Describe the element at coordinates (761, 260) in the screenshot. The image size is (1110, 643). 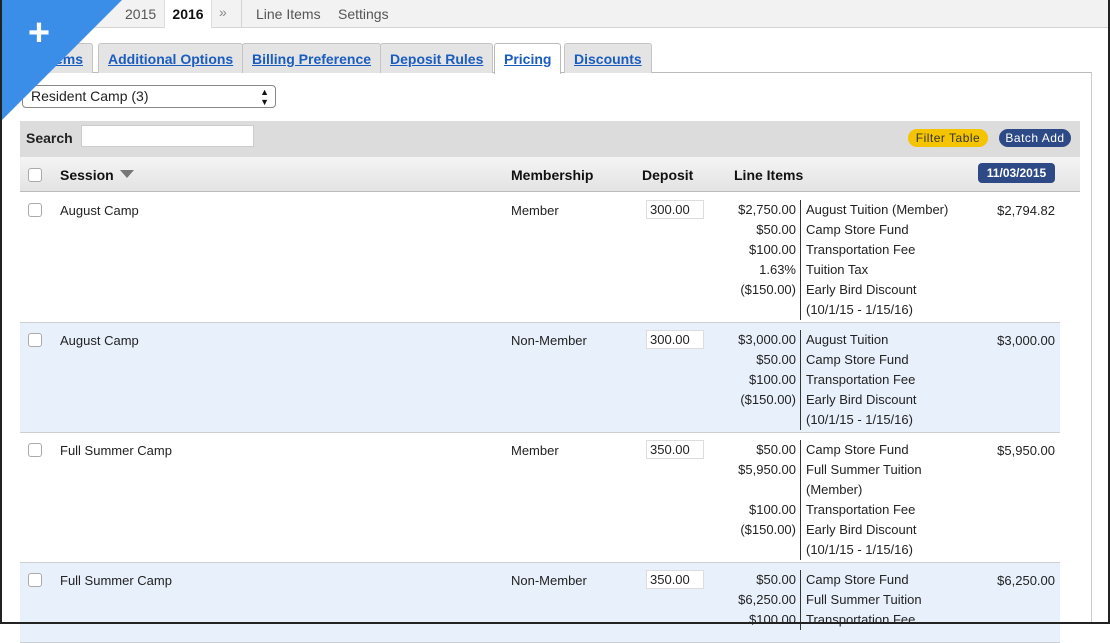
I see `line-item-amounts: $2,750.00 $50.00 $100.00 1.63% ($150.00)` at that location.